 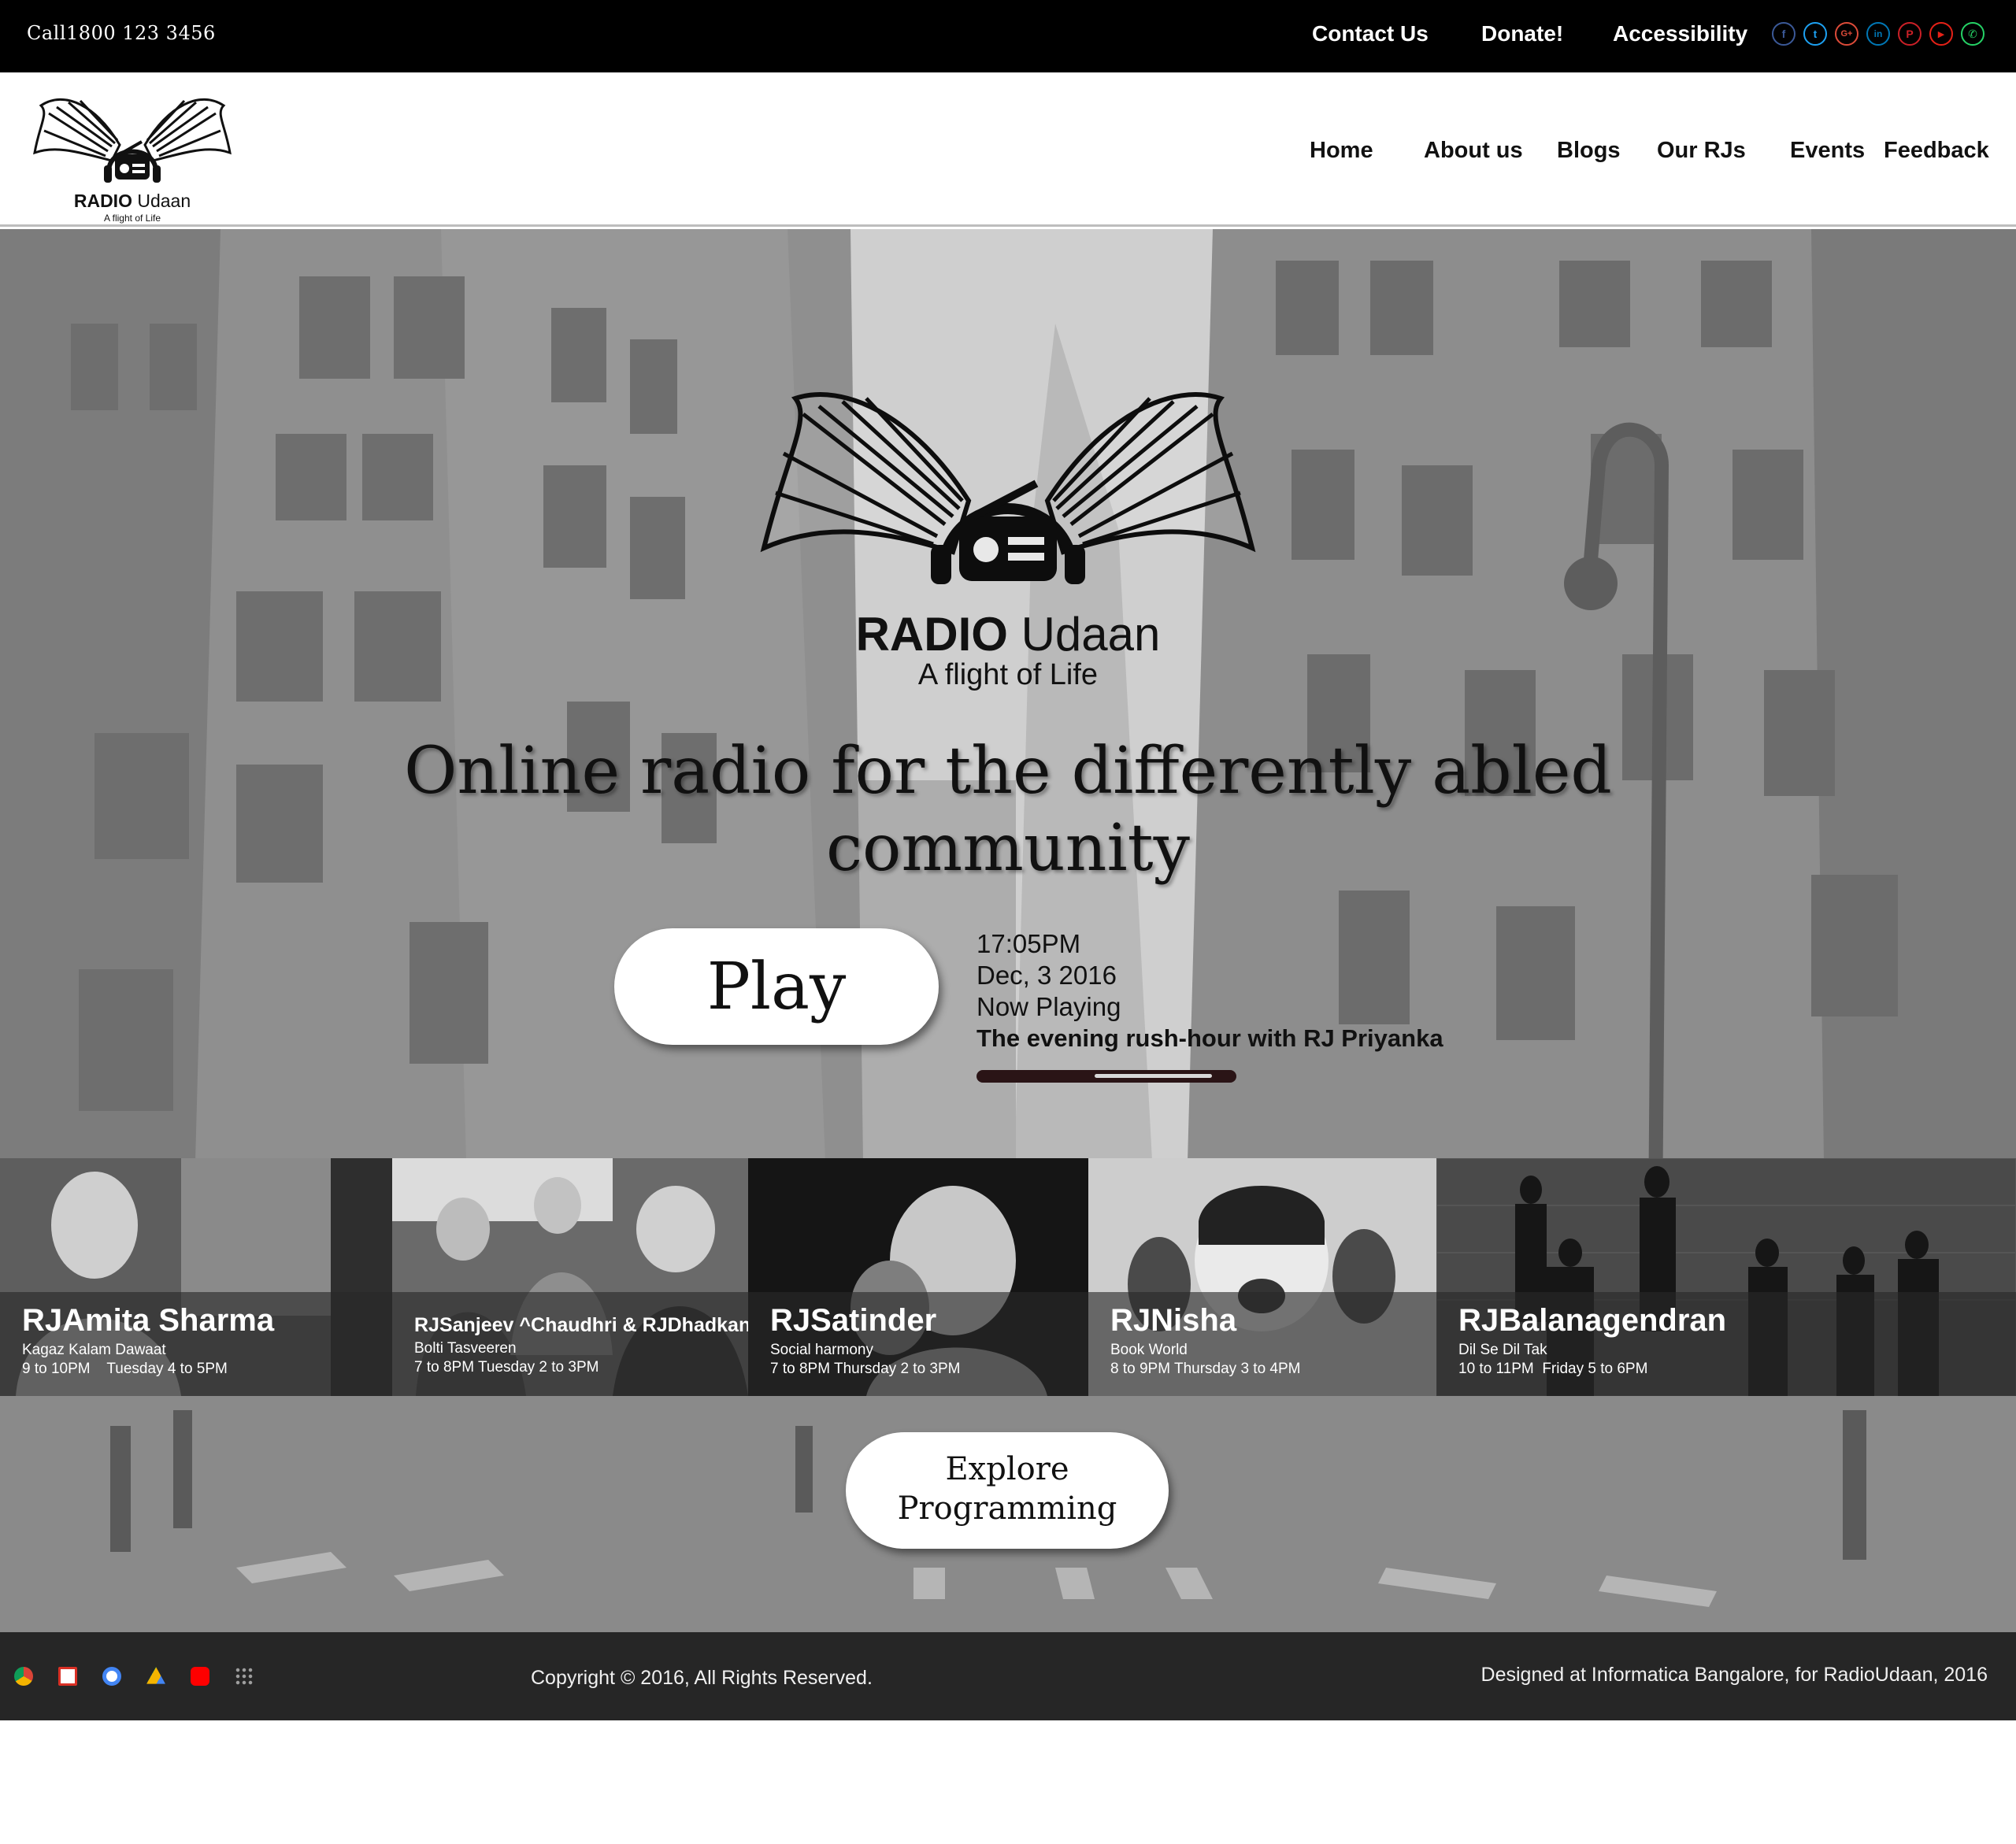 I want to click on google-icon, so click(x=111, y=1676).